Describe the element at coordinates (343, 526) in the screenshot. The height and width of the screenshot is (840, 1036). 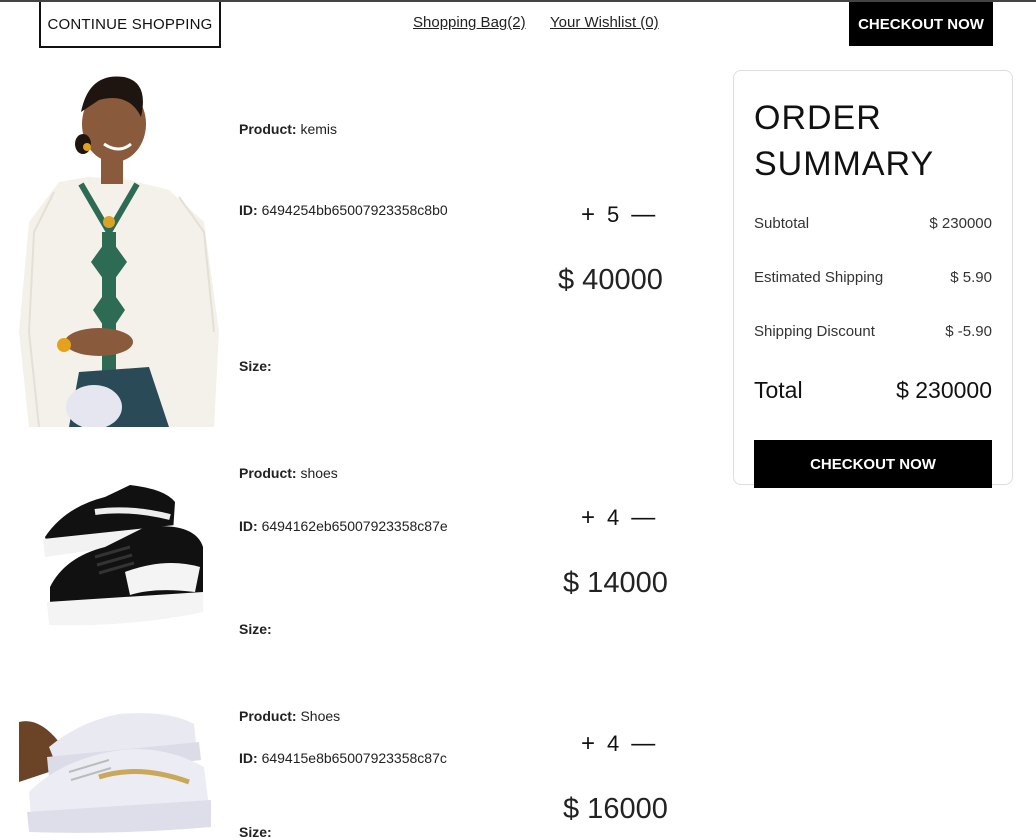
I see `product-id-field: ID: 6494162eb65007923358c87e` at that location.